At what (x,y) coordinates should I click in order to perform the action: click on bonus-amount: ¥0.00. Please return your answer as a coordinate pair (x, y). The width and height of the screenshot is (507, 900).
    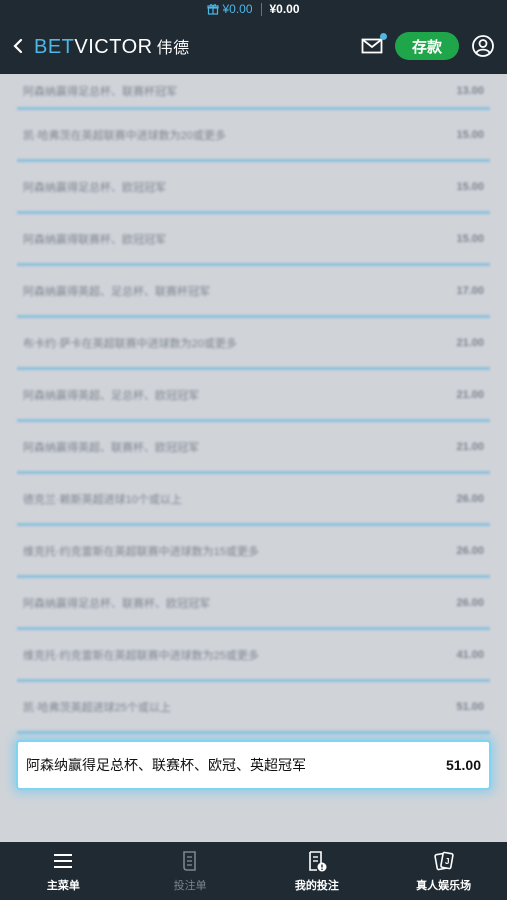
    Looking at the image, I should click on (237, 9).